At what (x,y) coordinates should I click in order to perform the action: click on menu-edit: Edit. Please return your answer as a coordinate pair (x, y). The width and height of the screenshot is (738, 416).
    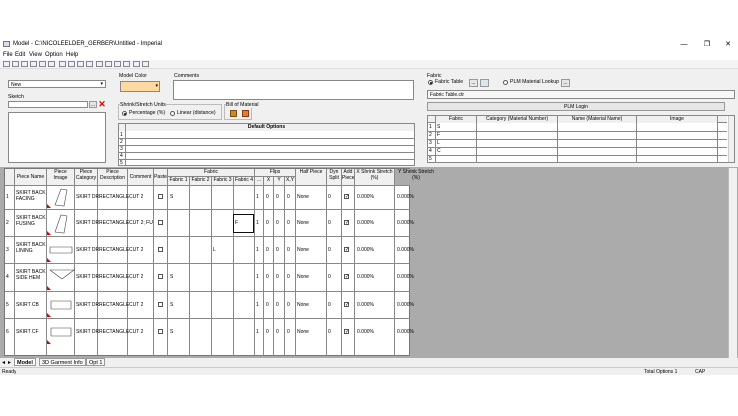
    Looking at the image, I should click on (20, 55).